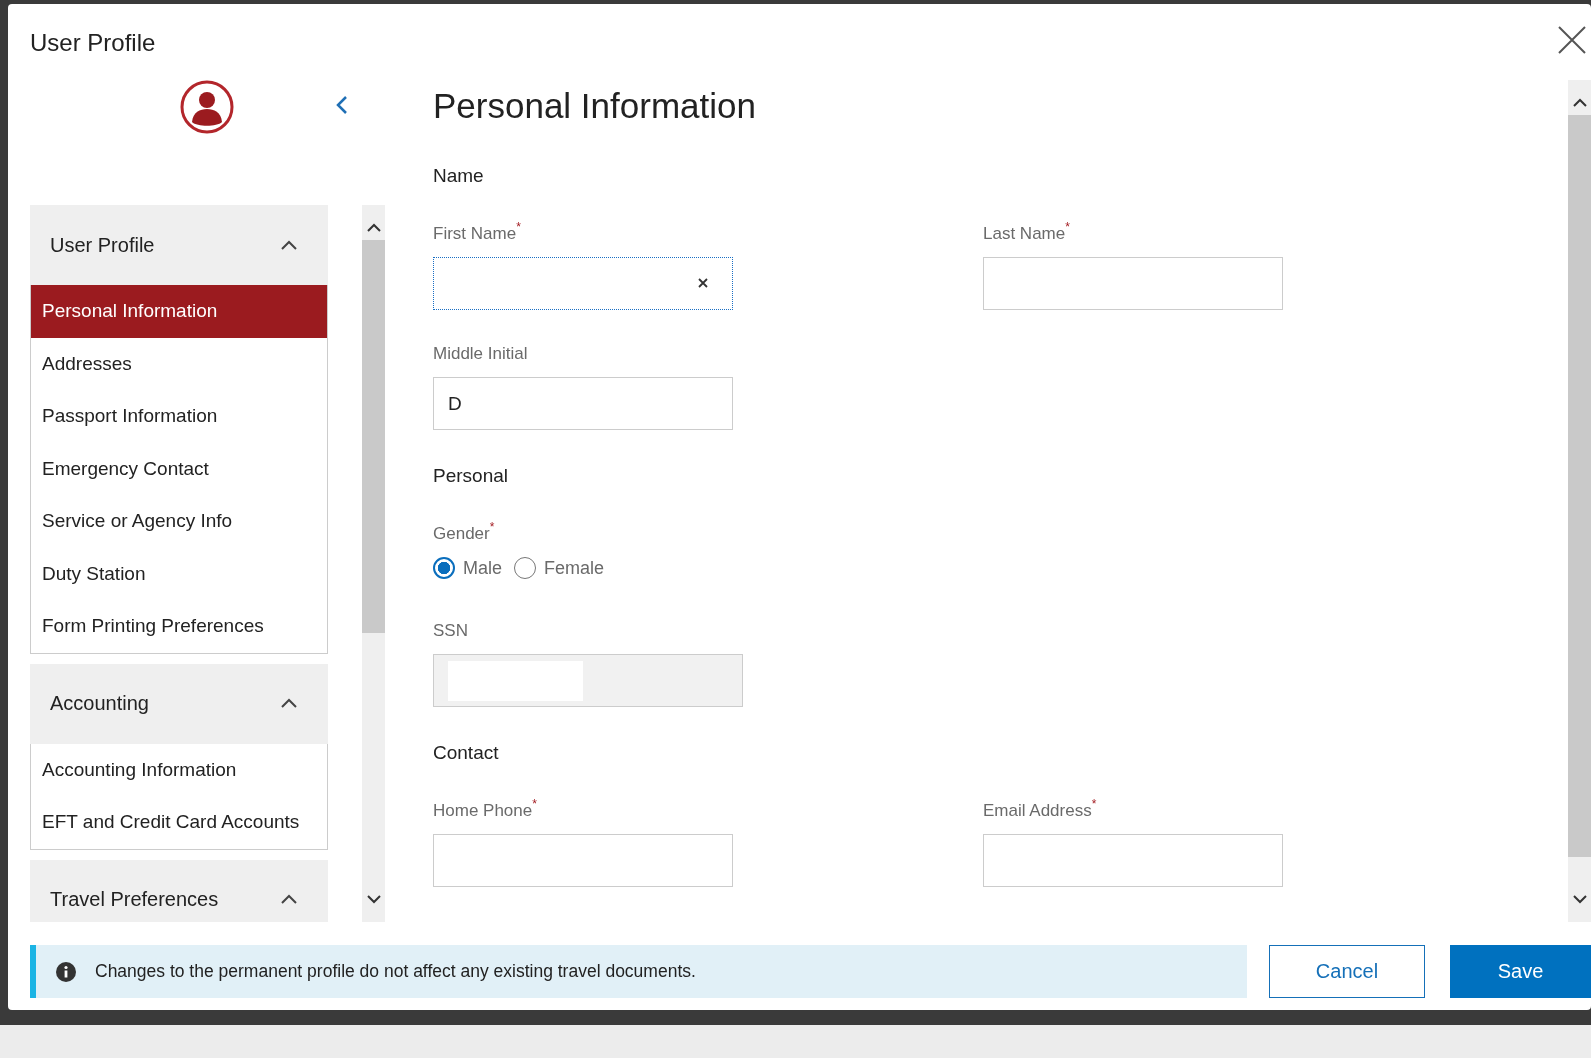 The image size is (1591, 1058). I want to click on user-avatar-icon, so click(207, 107).